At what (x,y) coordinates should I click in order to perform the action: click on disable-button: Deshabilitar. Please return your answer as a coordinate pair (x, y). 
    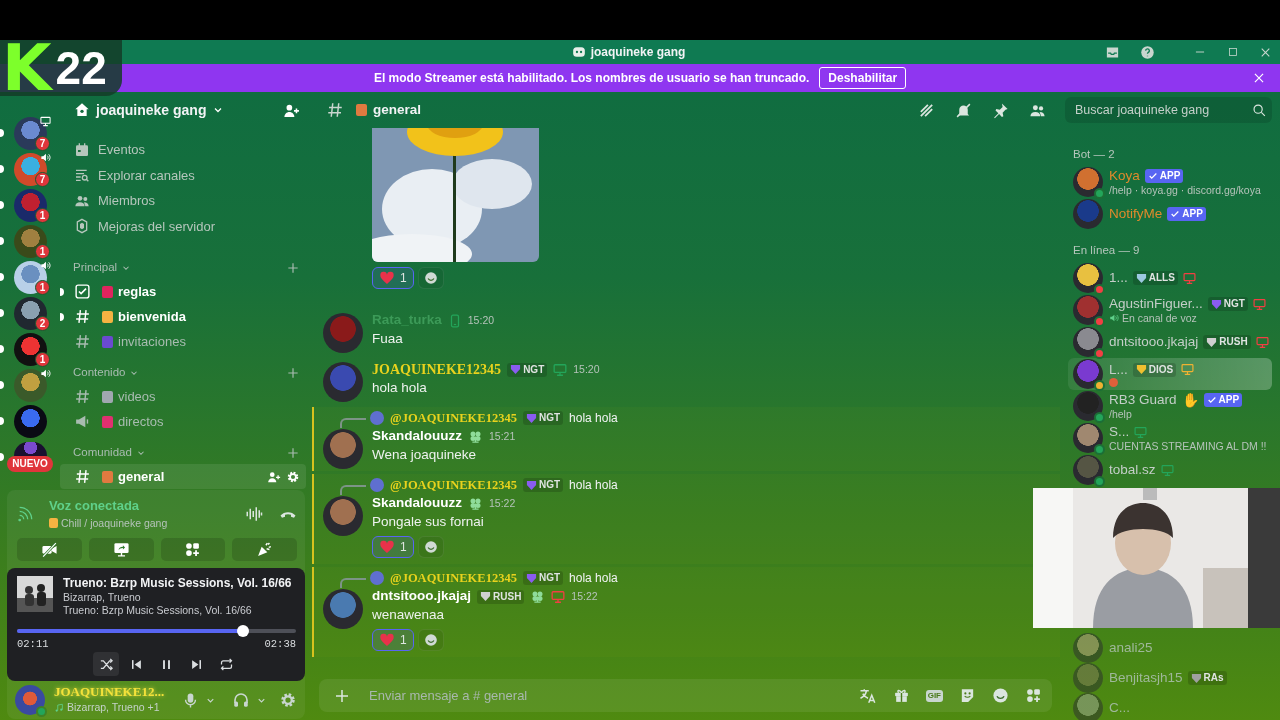
    Looking at the image, I should click on (863, 78).